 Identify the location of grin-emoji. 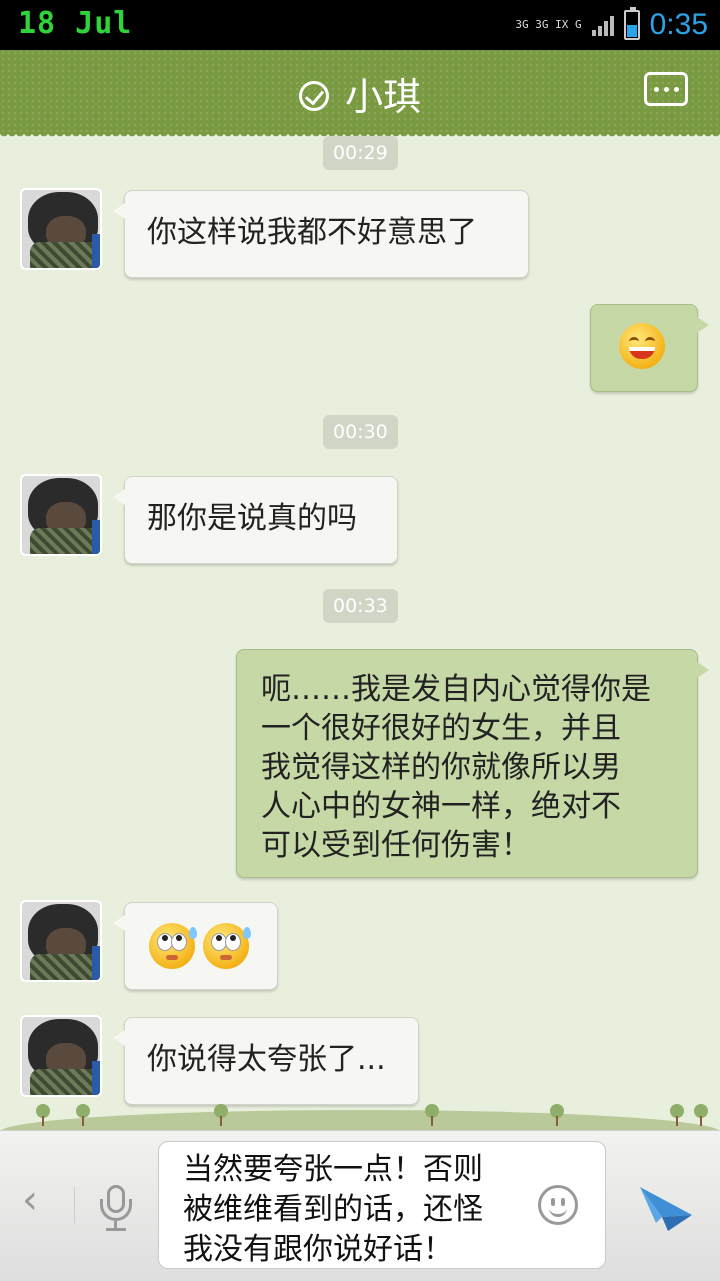
(642, 346).